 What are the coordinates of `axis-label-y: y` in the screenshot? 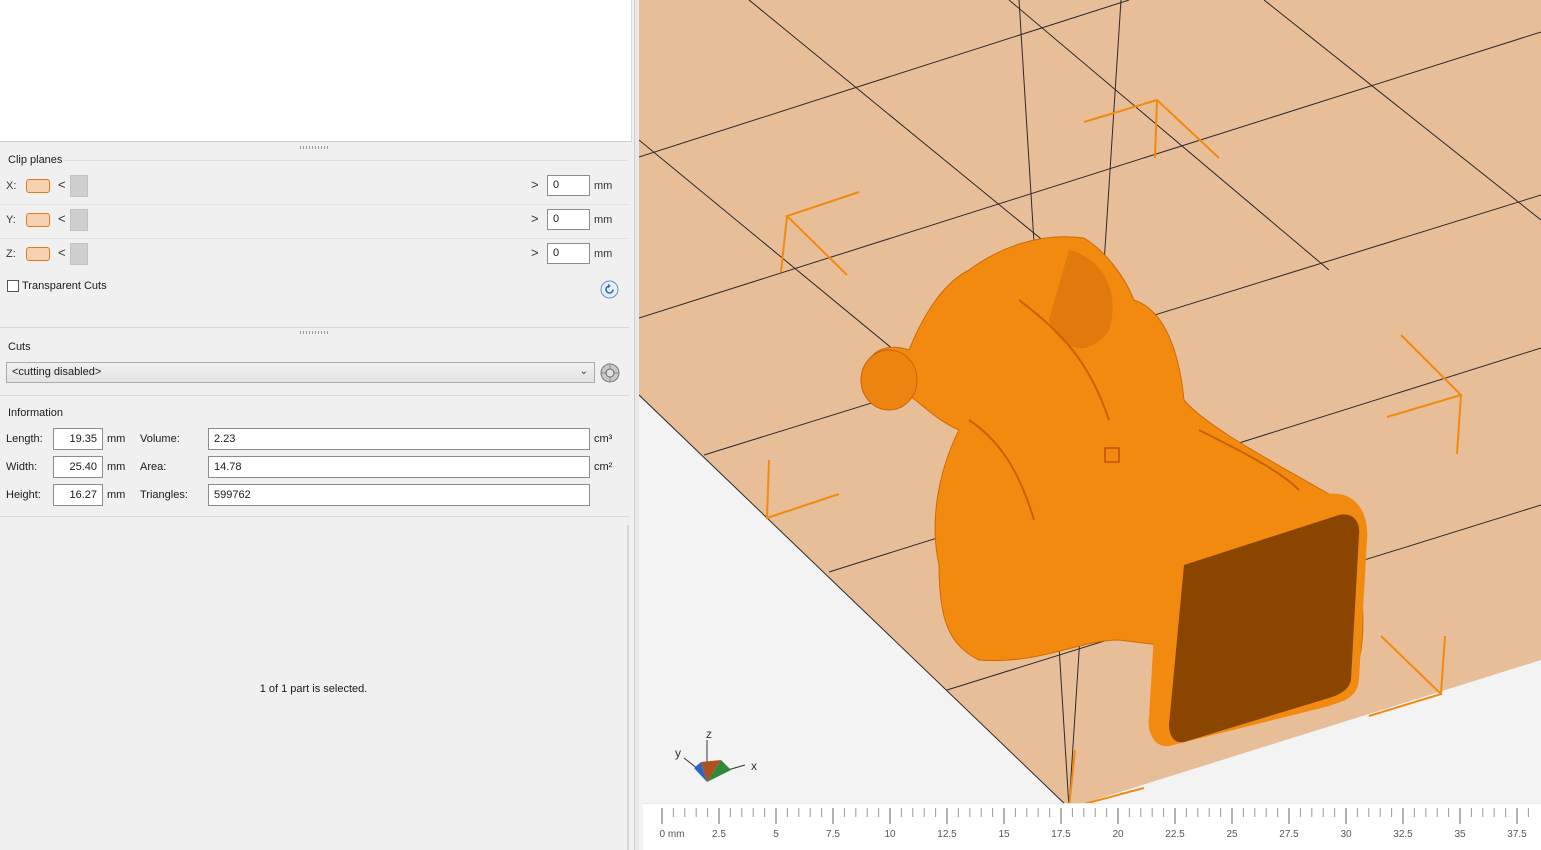 It's located at (678, 753).